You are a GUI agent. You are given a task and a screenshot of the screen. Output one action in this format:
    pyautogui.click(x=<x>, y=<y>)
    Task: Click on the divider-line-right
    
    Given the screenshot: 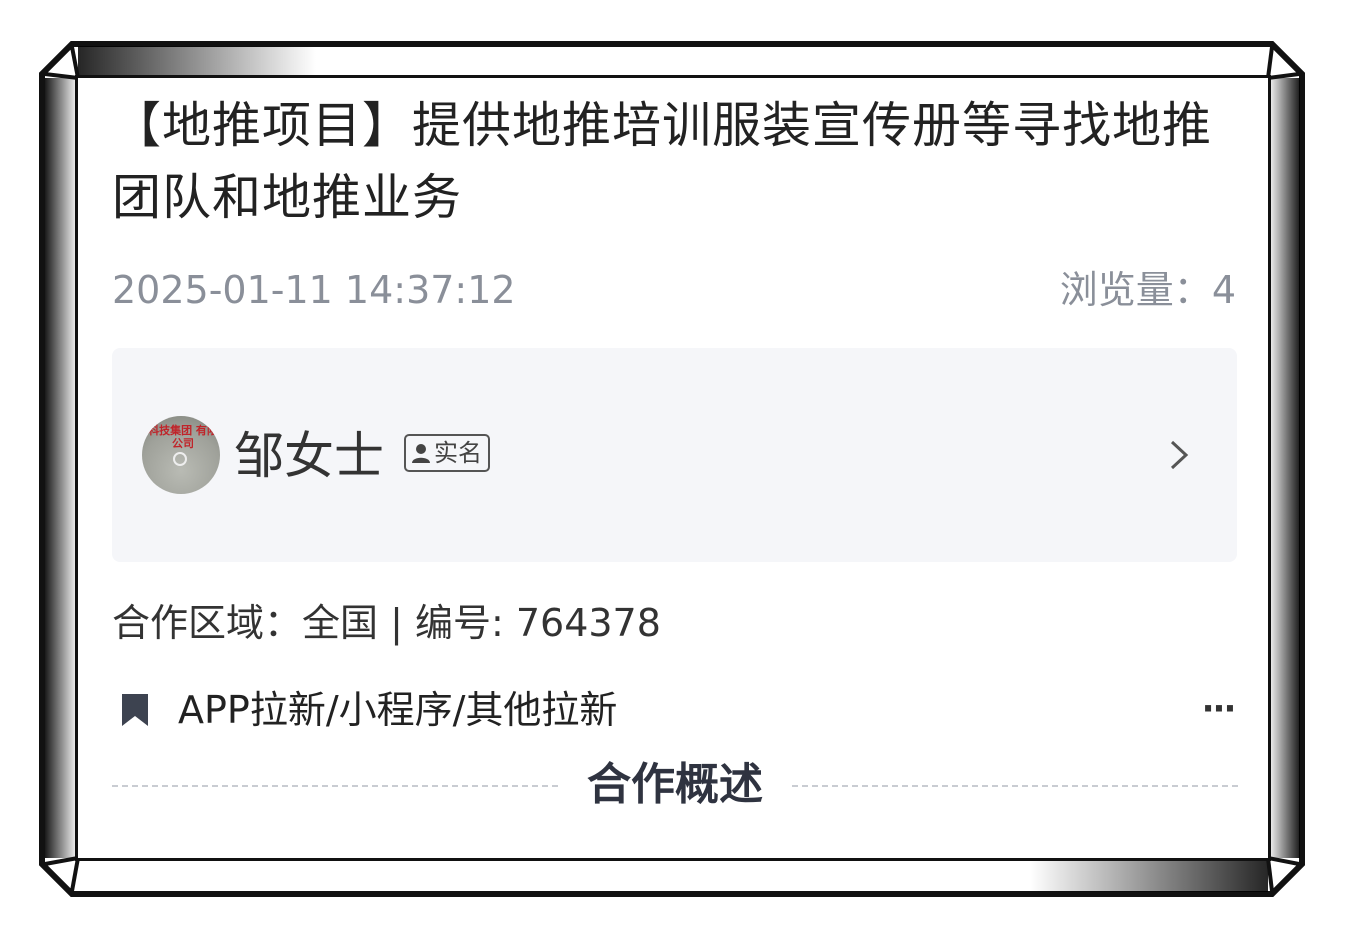 What is the action you would take?
    pyautogui.click(x=1015, y=786)
    